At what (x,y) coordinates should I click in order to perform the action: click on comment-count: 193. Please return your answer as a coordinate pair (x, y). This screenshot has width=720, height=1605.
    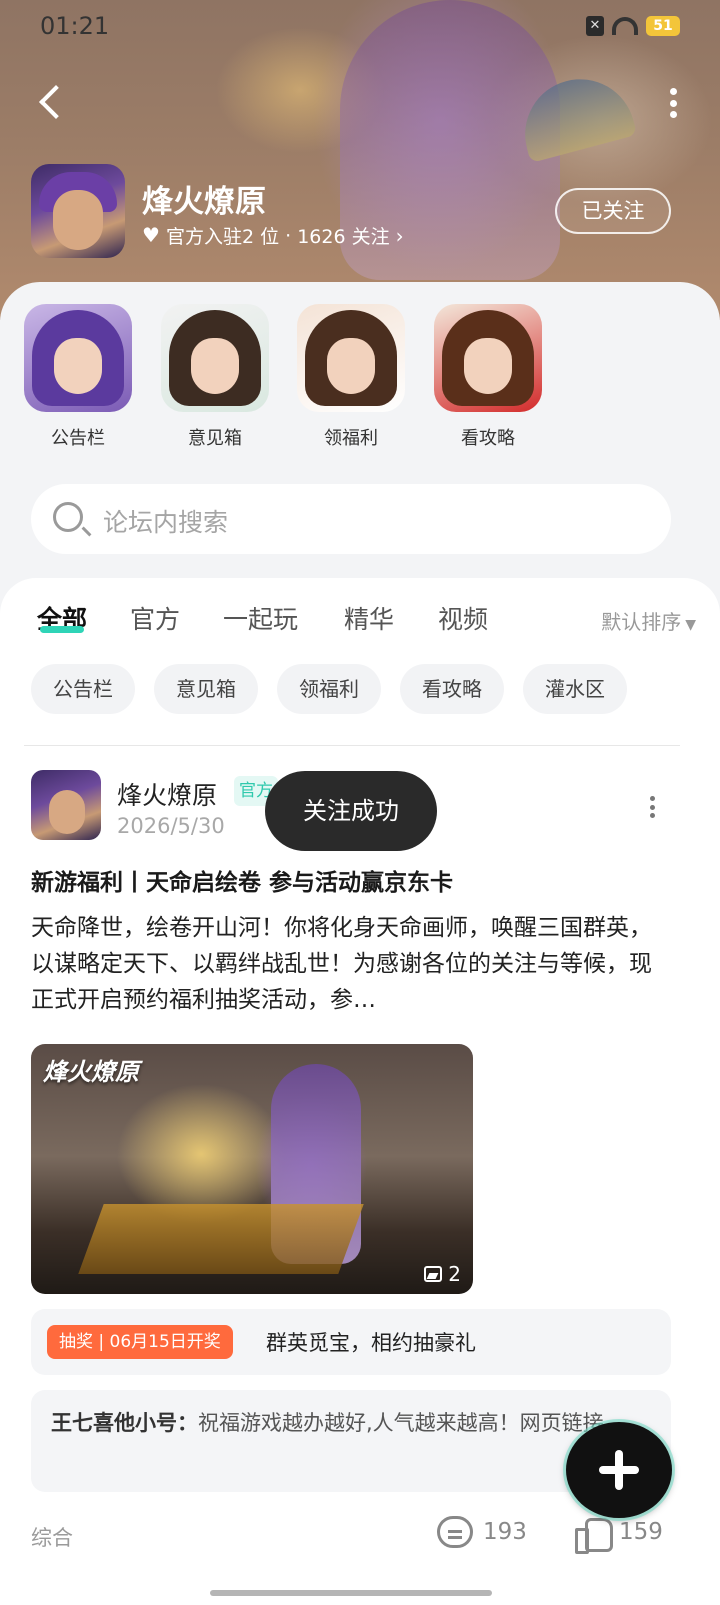
    Looking at the image, I should click on (505, 1532).